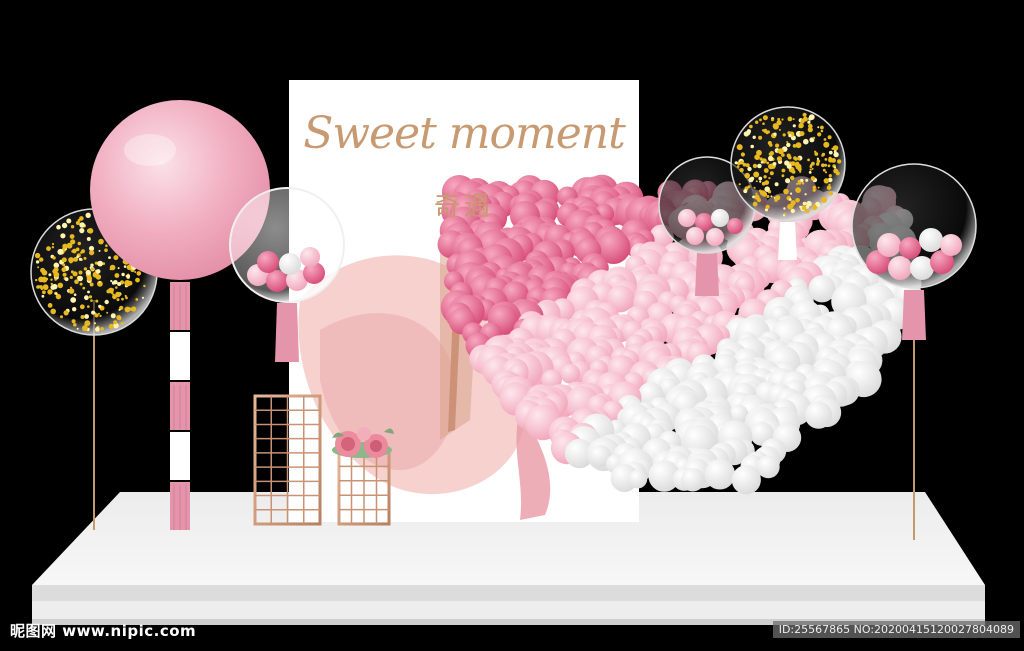  Describe the element at coordinates (180, 406) in the screenshot. I see `tassel-garland` at that location.